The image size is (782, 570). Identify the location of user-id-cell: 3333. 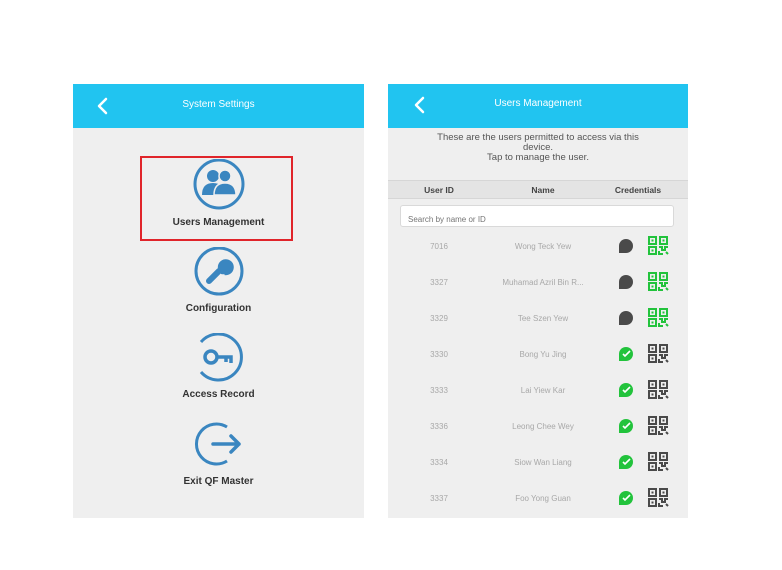
(439, 390).